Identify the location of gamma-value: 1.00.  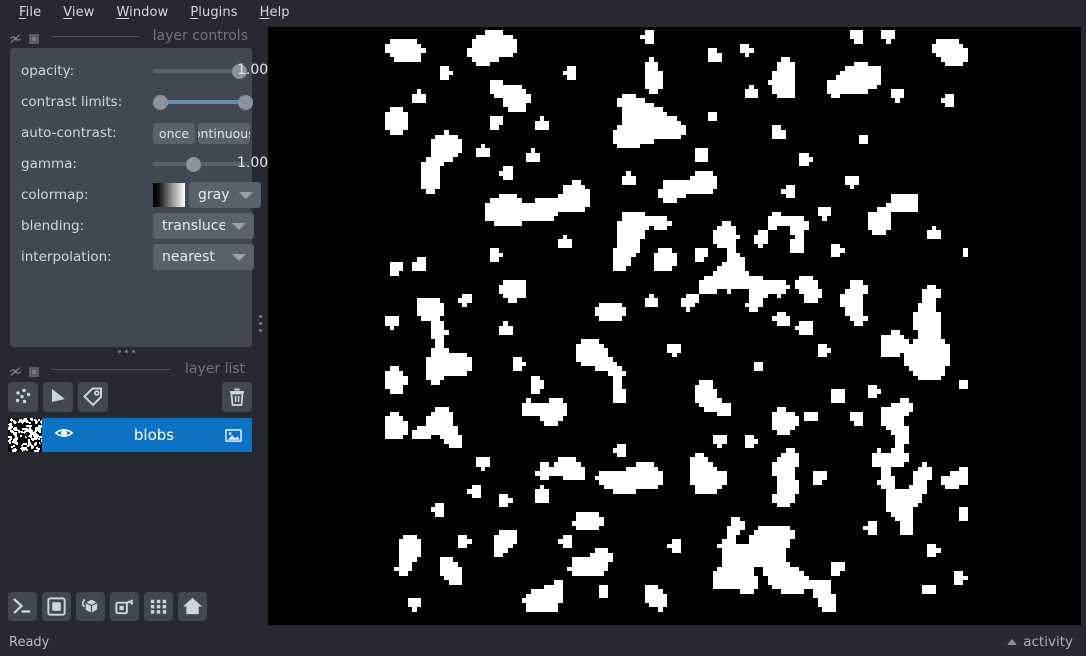
(253, 163).